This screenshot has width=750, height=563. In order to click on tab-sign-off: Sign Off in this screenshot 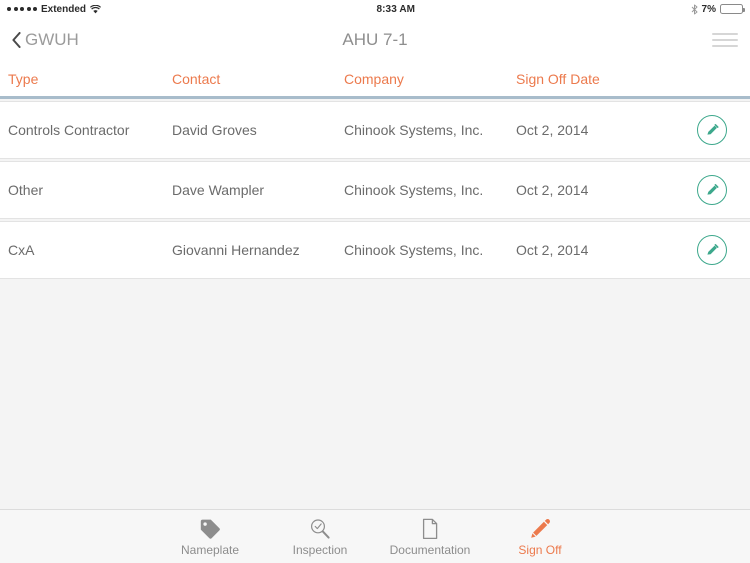, I will do `click(540, 536)`.